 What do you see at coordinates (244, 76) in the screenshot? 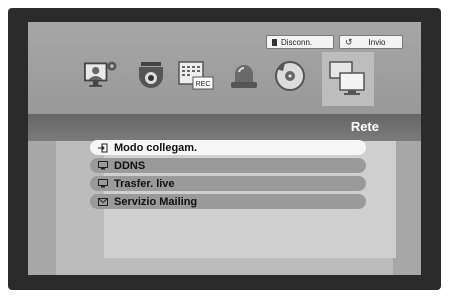
I see `event-alarm-icon` at bounding box center [244, 76].